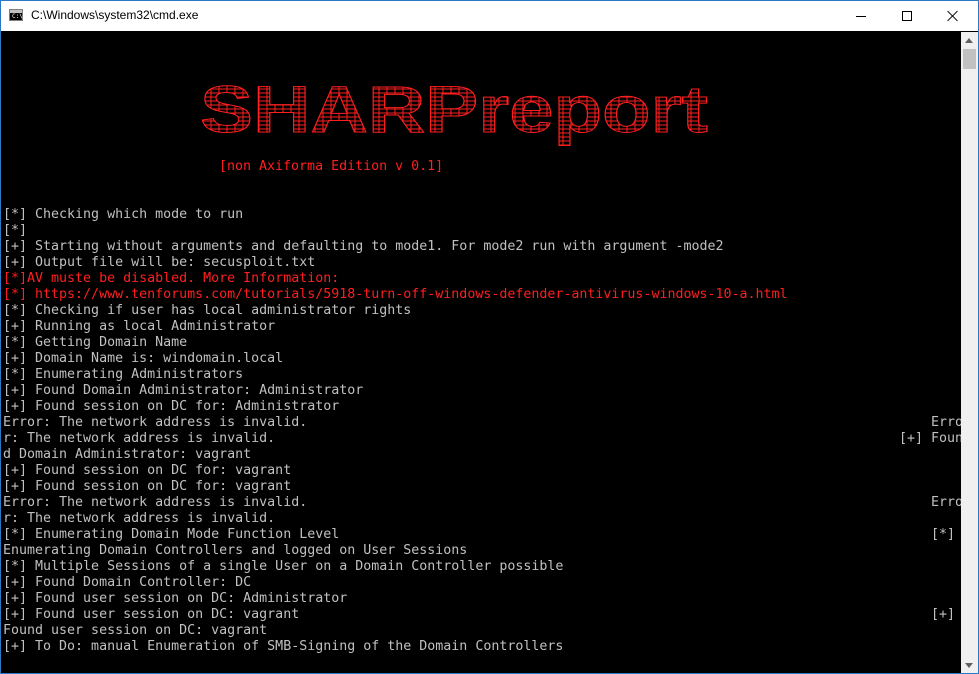 The height and width of the screenshot is (674, 979). What do you see at coordinates (127, 454) in the screenshot?
I see `console-line-text: d Domain Administrator: vagrant` at bounding box center [127, 454].